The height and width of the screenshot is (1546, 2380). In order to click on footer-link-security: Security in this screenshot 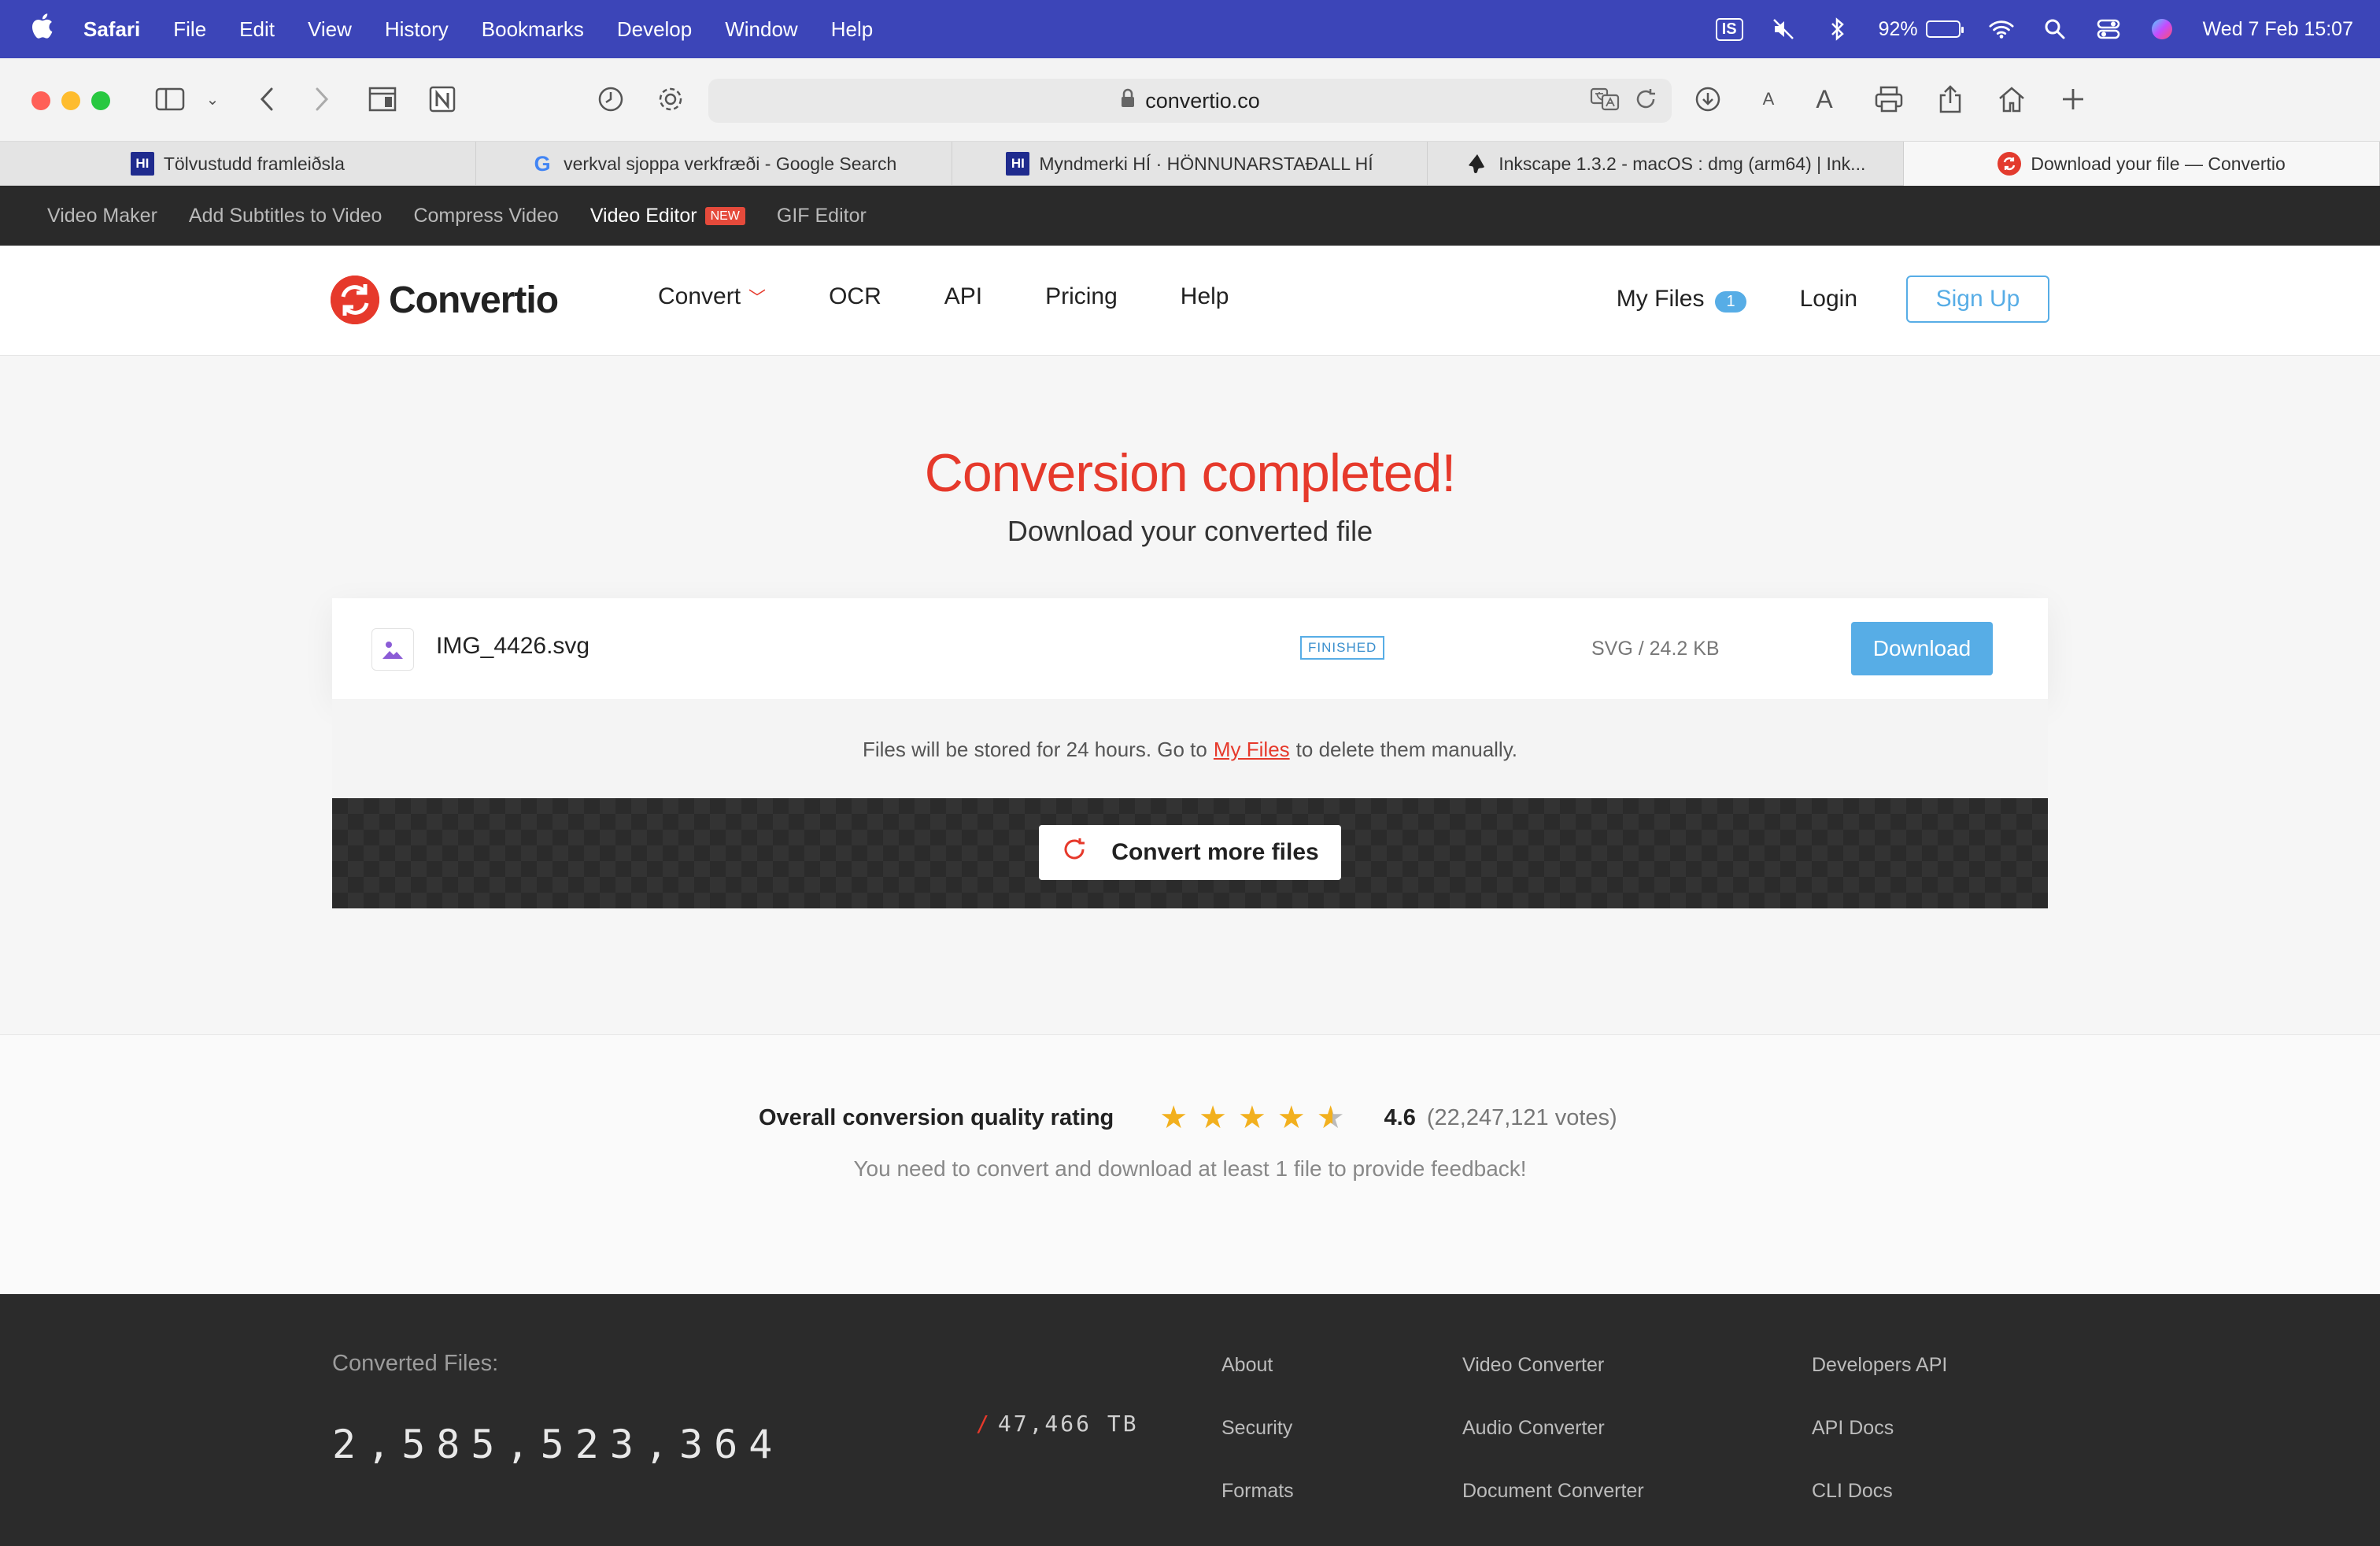, I will do `click(1257, 1449)`.